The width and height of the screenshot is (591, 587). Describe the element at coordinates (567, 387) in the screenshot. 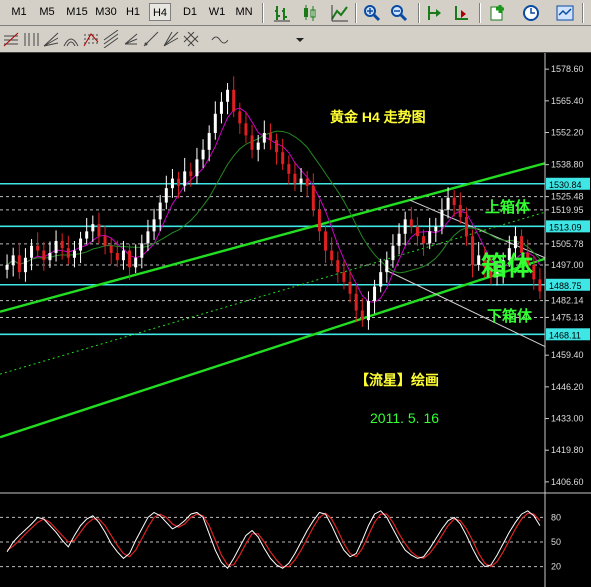

I see `price-tick-label: 1446.20` at that location.